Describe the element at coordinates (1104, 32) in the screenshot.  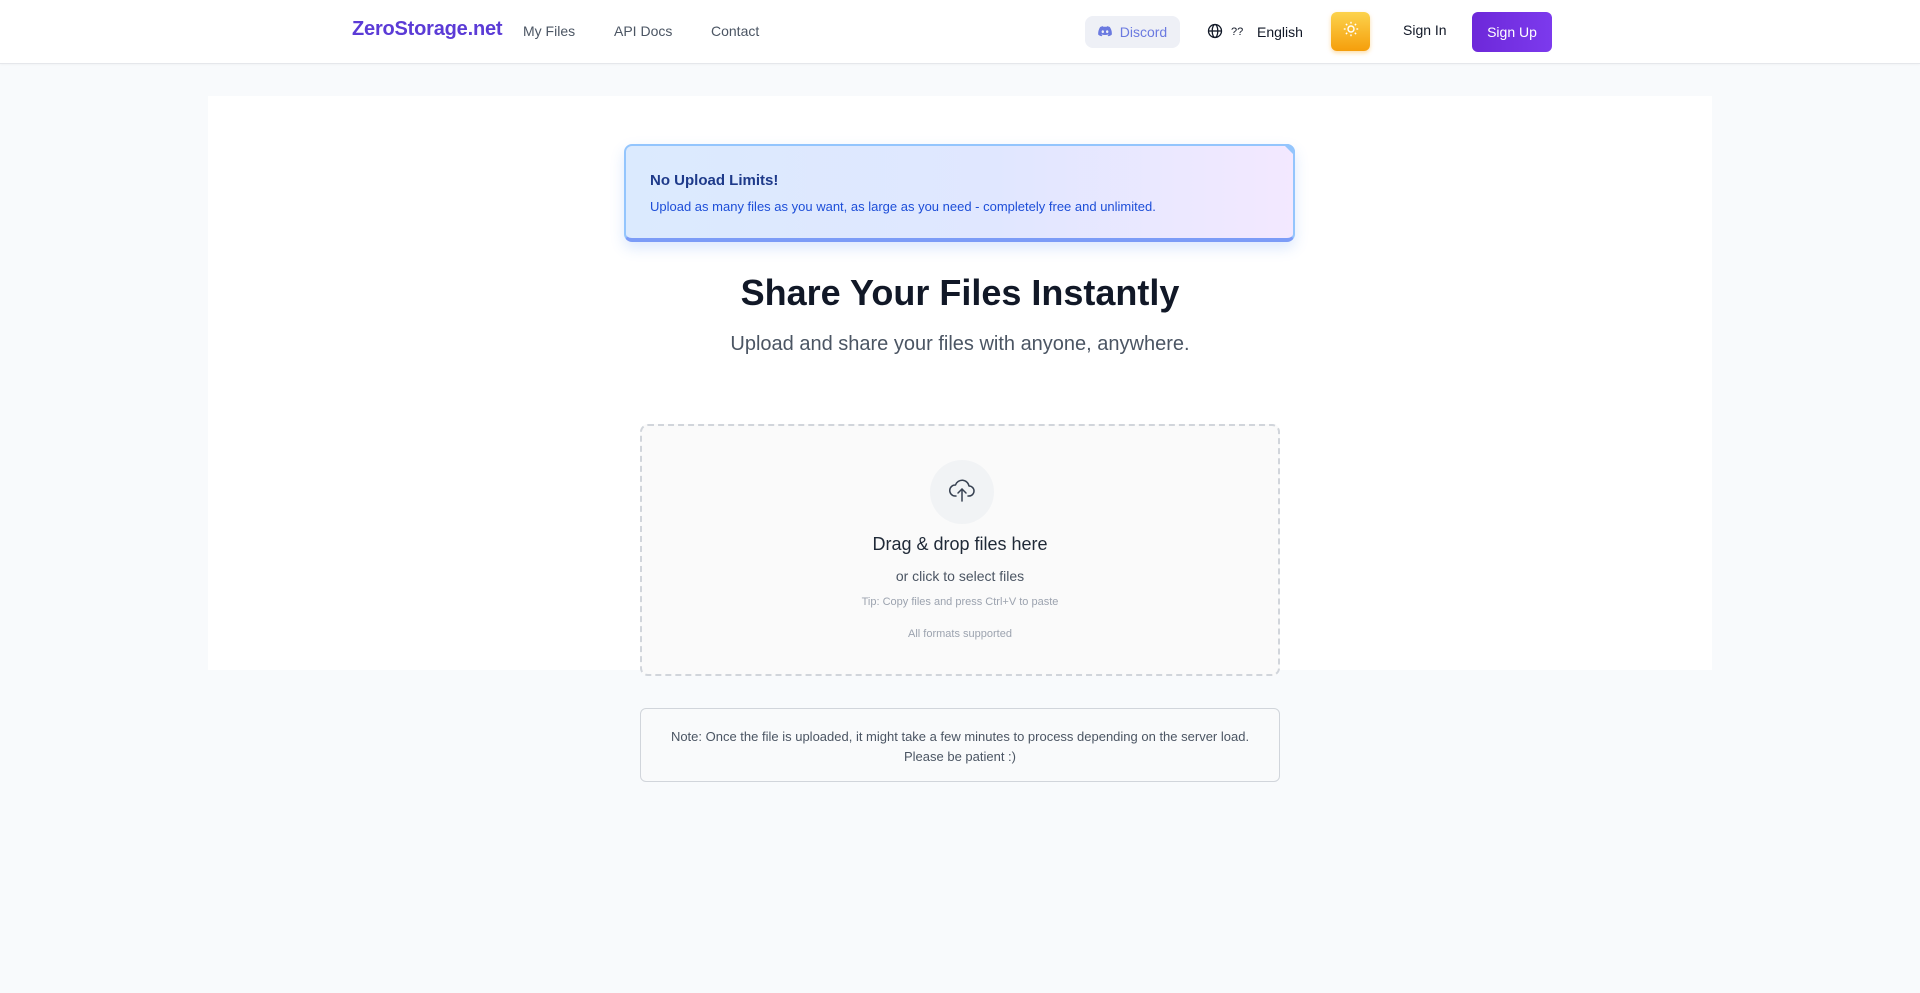
I see `discord-icon` at that location.